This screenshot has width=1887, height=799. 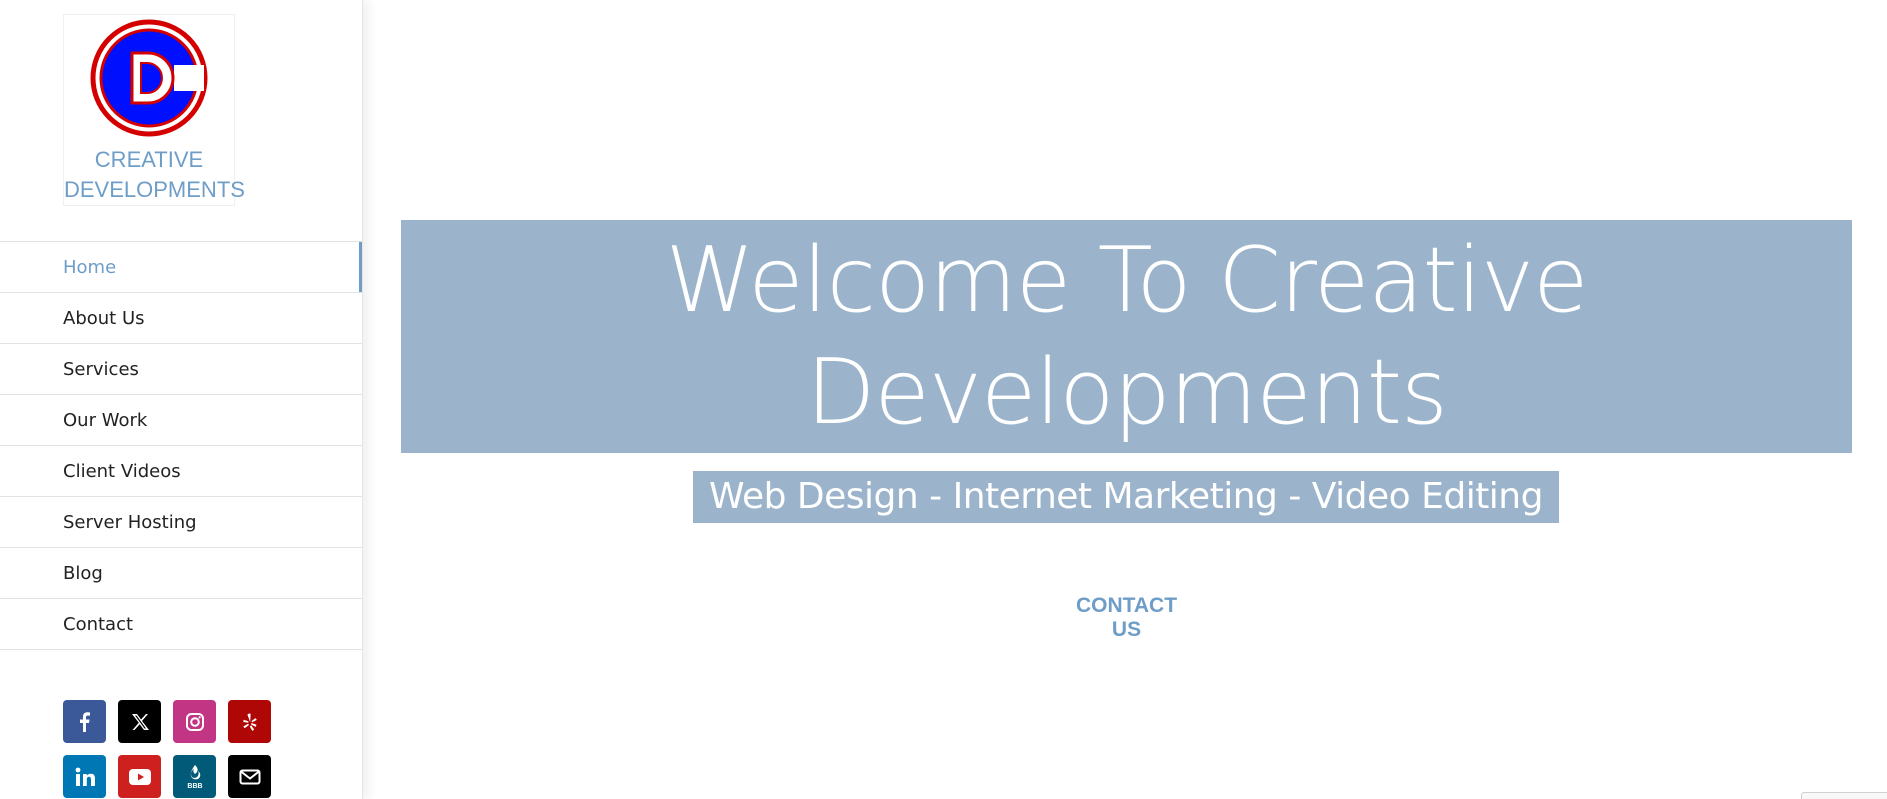 I want to click on hero-title-line-2: Developments, so click(x=1127, y=392).